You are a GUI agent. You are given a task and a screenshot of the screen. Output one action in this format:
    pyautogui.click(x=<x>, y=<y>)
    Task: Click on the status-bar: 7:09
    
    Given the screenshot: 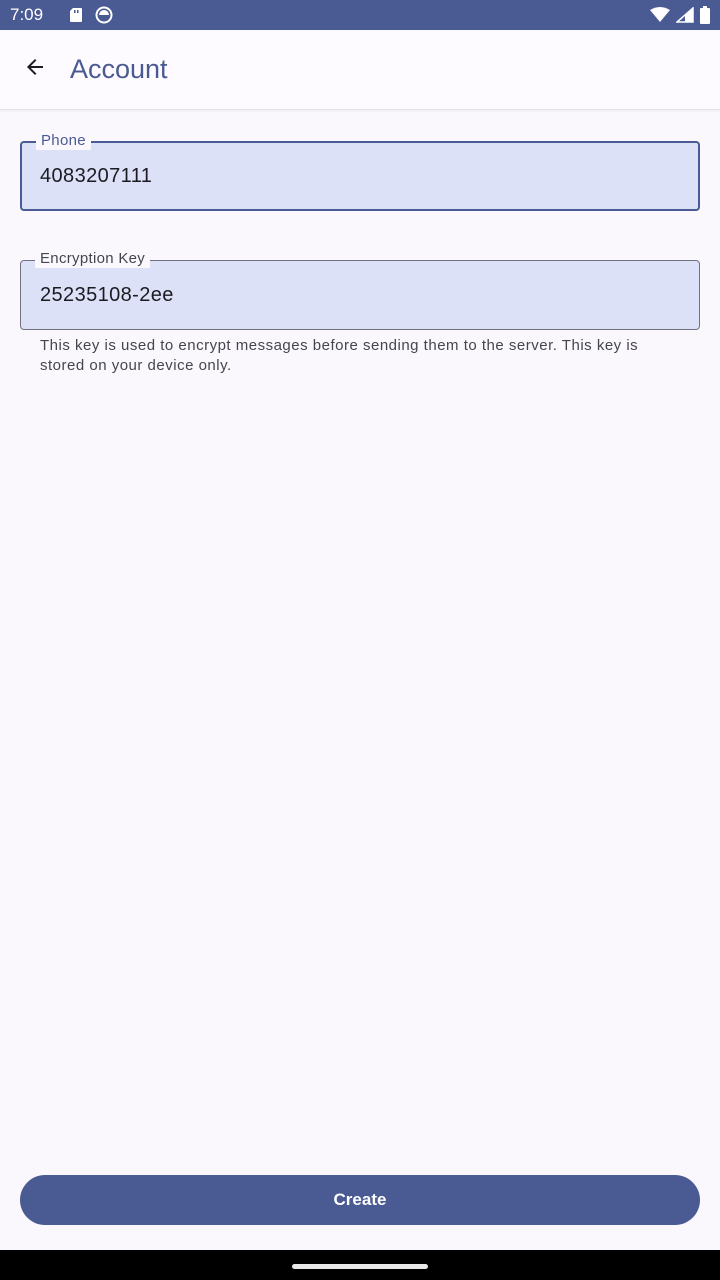 What is the action you would take?
    pyautogui.click(x=360, y=15)
    